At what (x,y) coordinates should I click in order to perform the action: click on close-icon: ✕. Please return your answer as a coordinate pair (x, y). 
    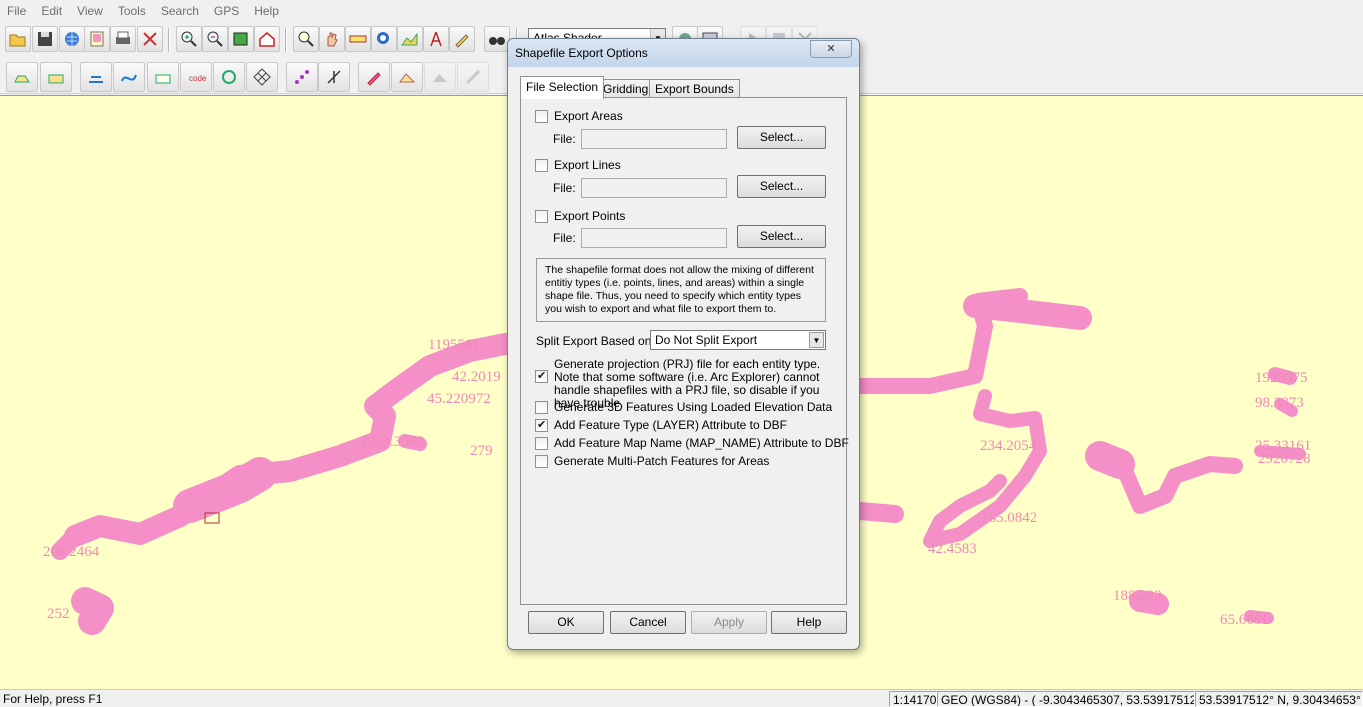
    Looking at the image, I should click on (831, 49).